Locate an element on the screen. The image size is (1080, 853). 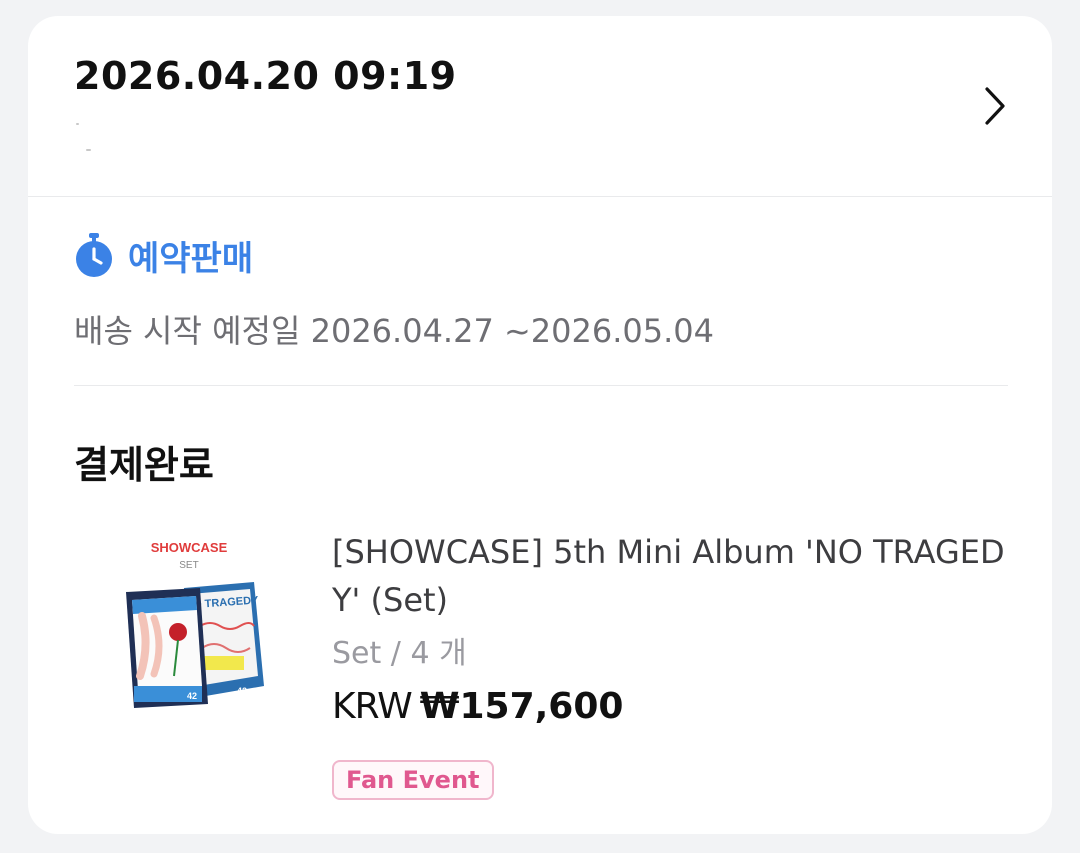
price-row: KRW ₩157,600 is located at coordinates (477, 706).